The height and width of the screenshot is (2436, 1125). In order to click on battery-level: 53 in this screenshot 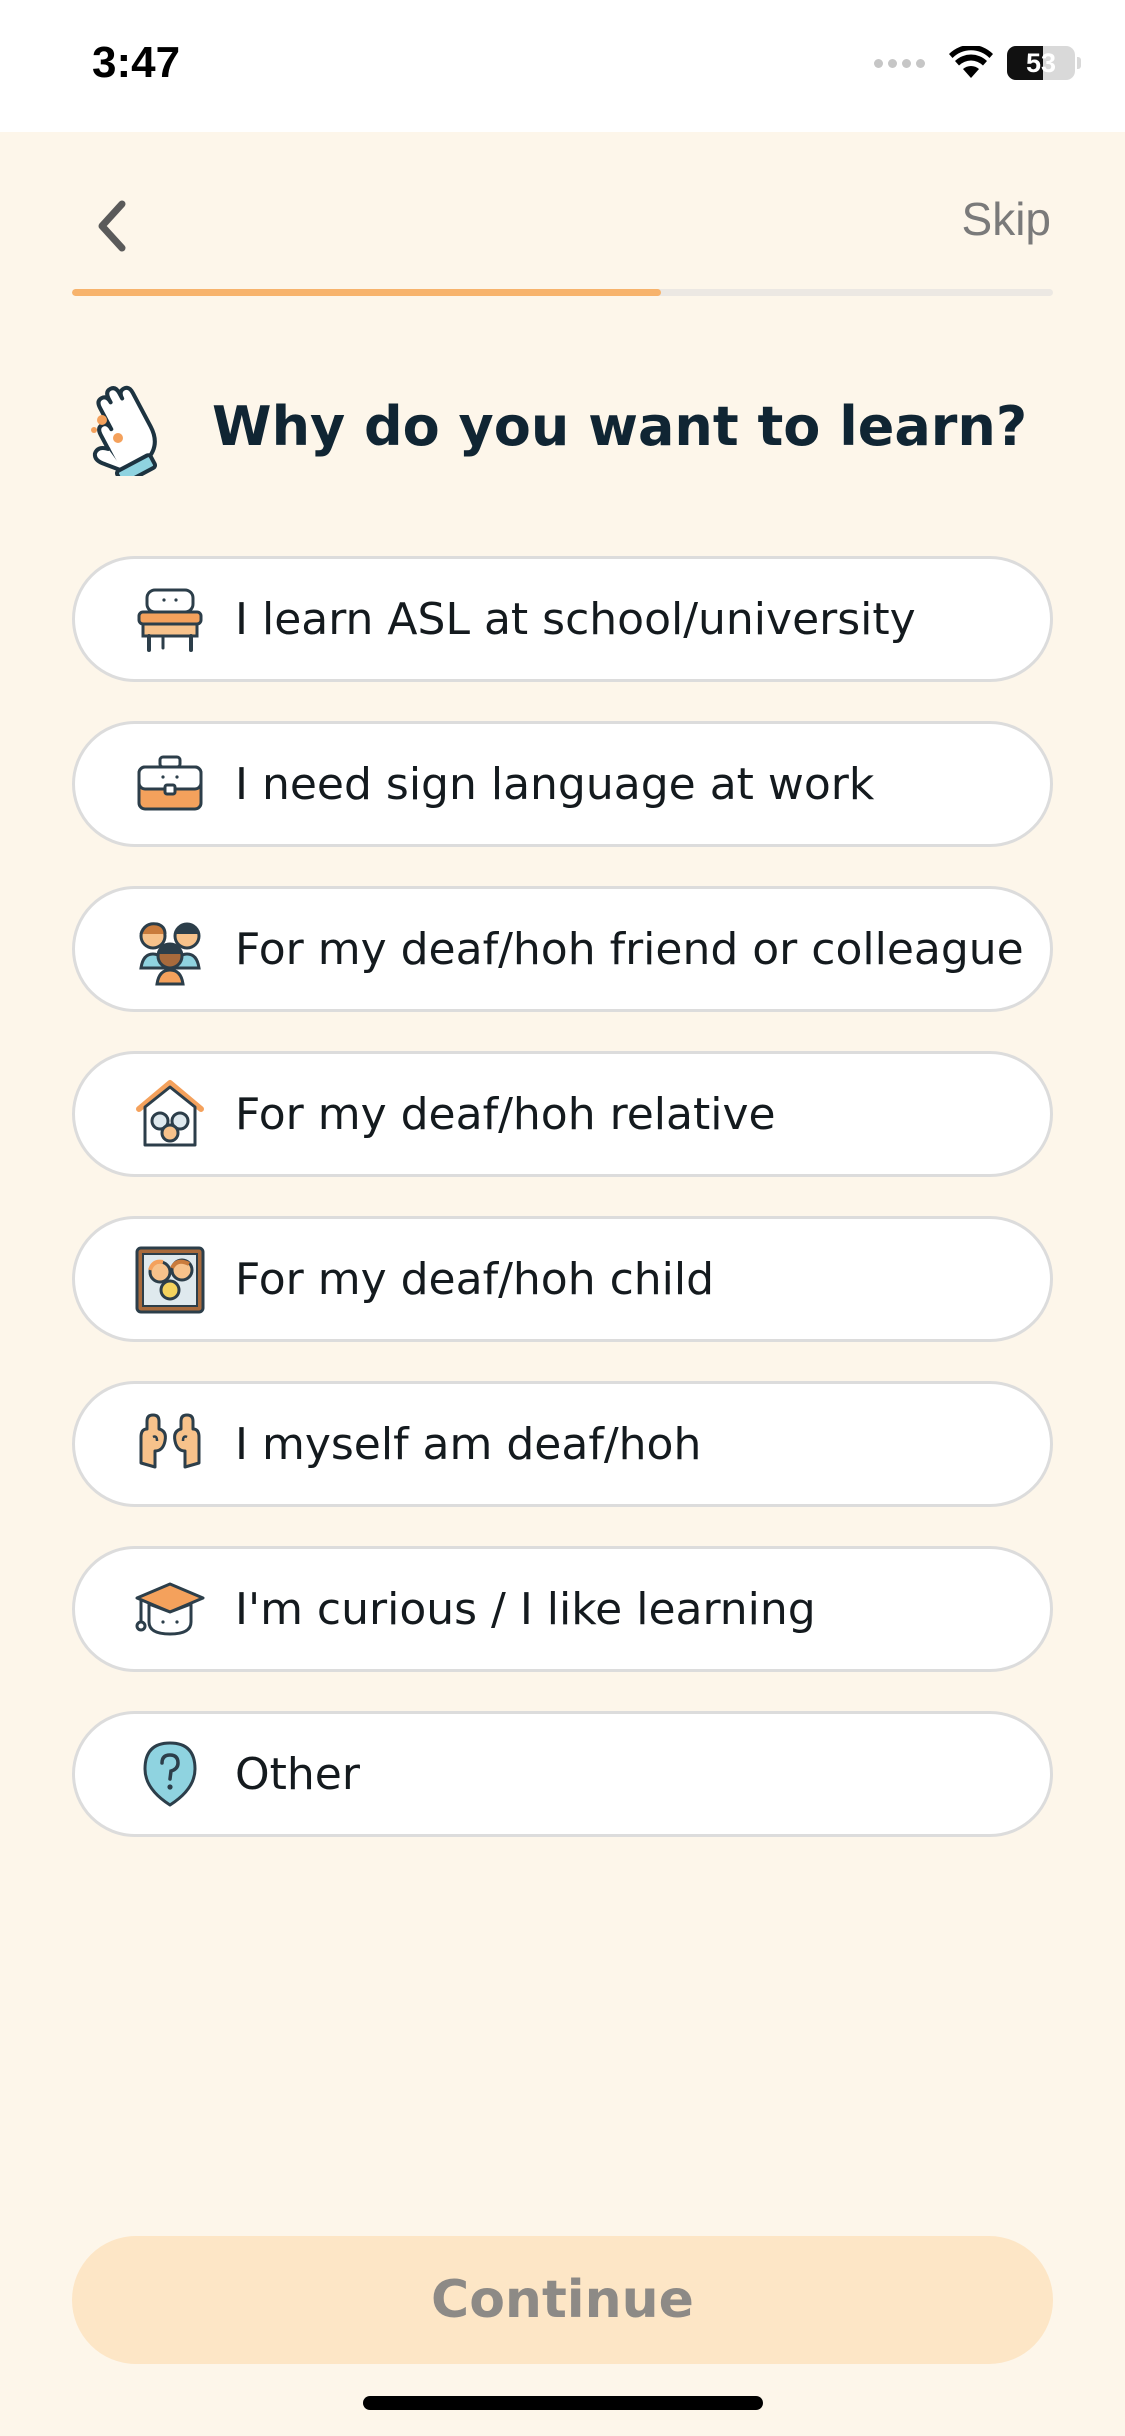, I will do `click(1041, 62)`.